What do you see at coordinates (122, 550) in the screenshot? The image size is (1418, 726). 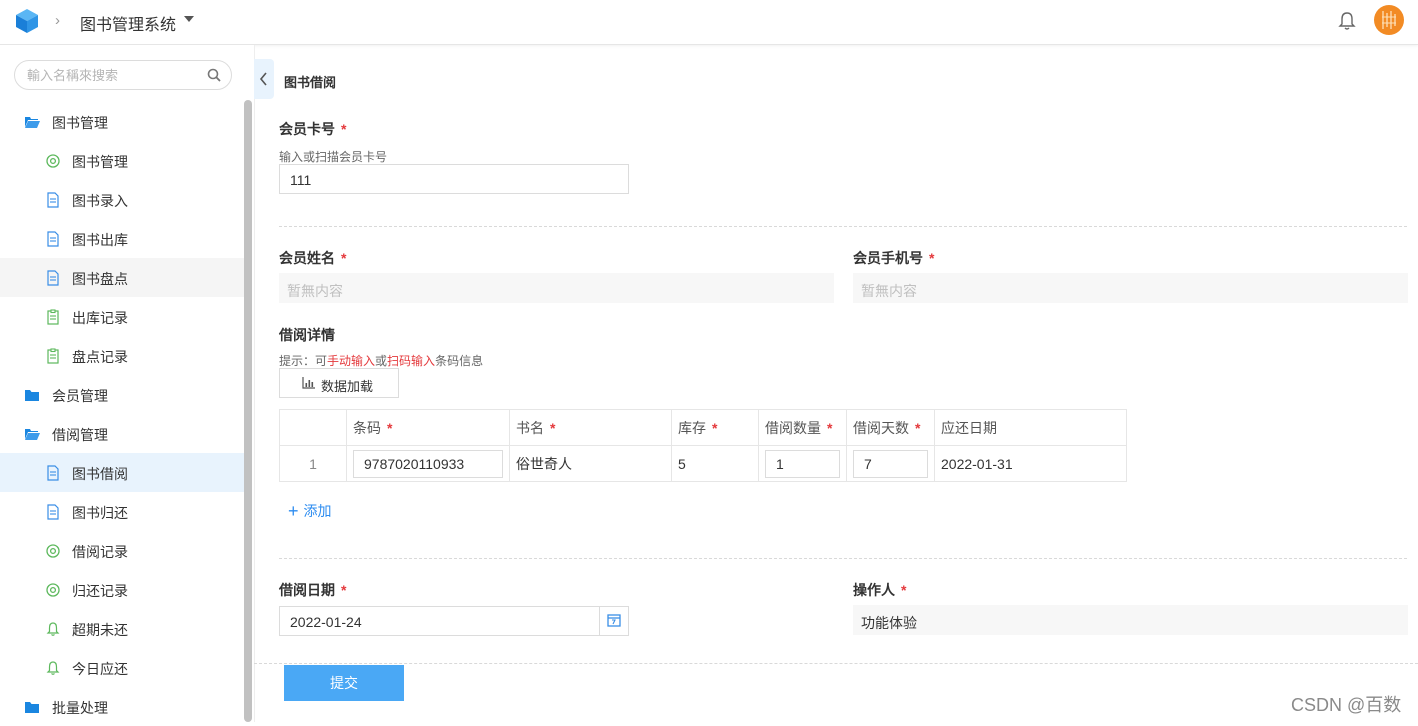 I see `sidebar-item: 借阅记录` at bounding box center [122, 550].